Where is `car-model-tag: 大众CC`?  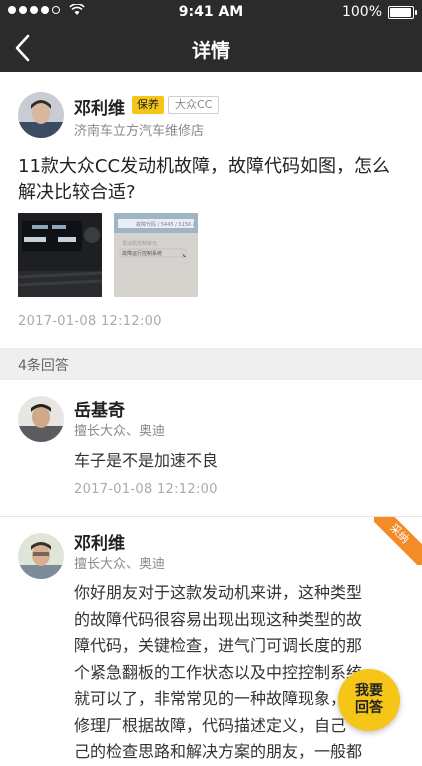 car-model-tag: 大众CC is located at coordinates (194, 105).